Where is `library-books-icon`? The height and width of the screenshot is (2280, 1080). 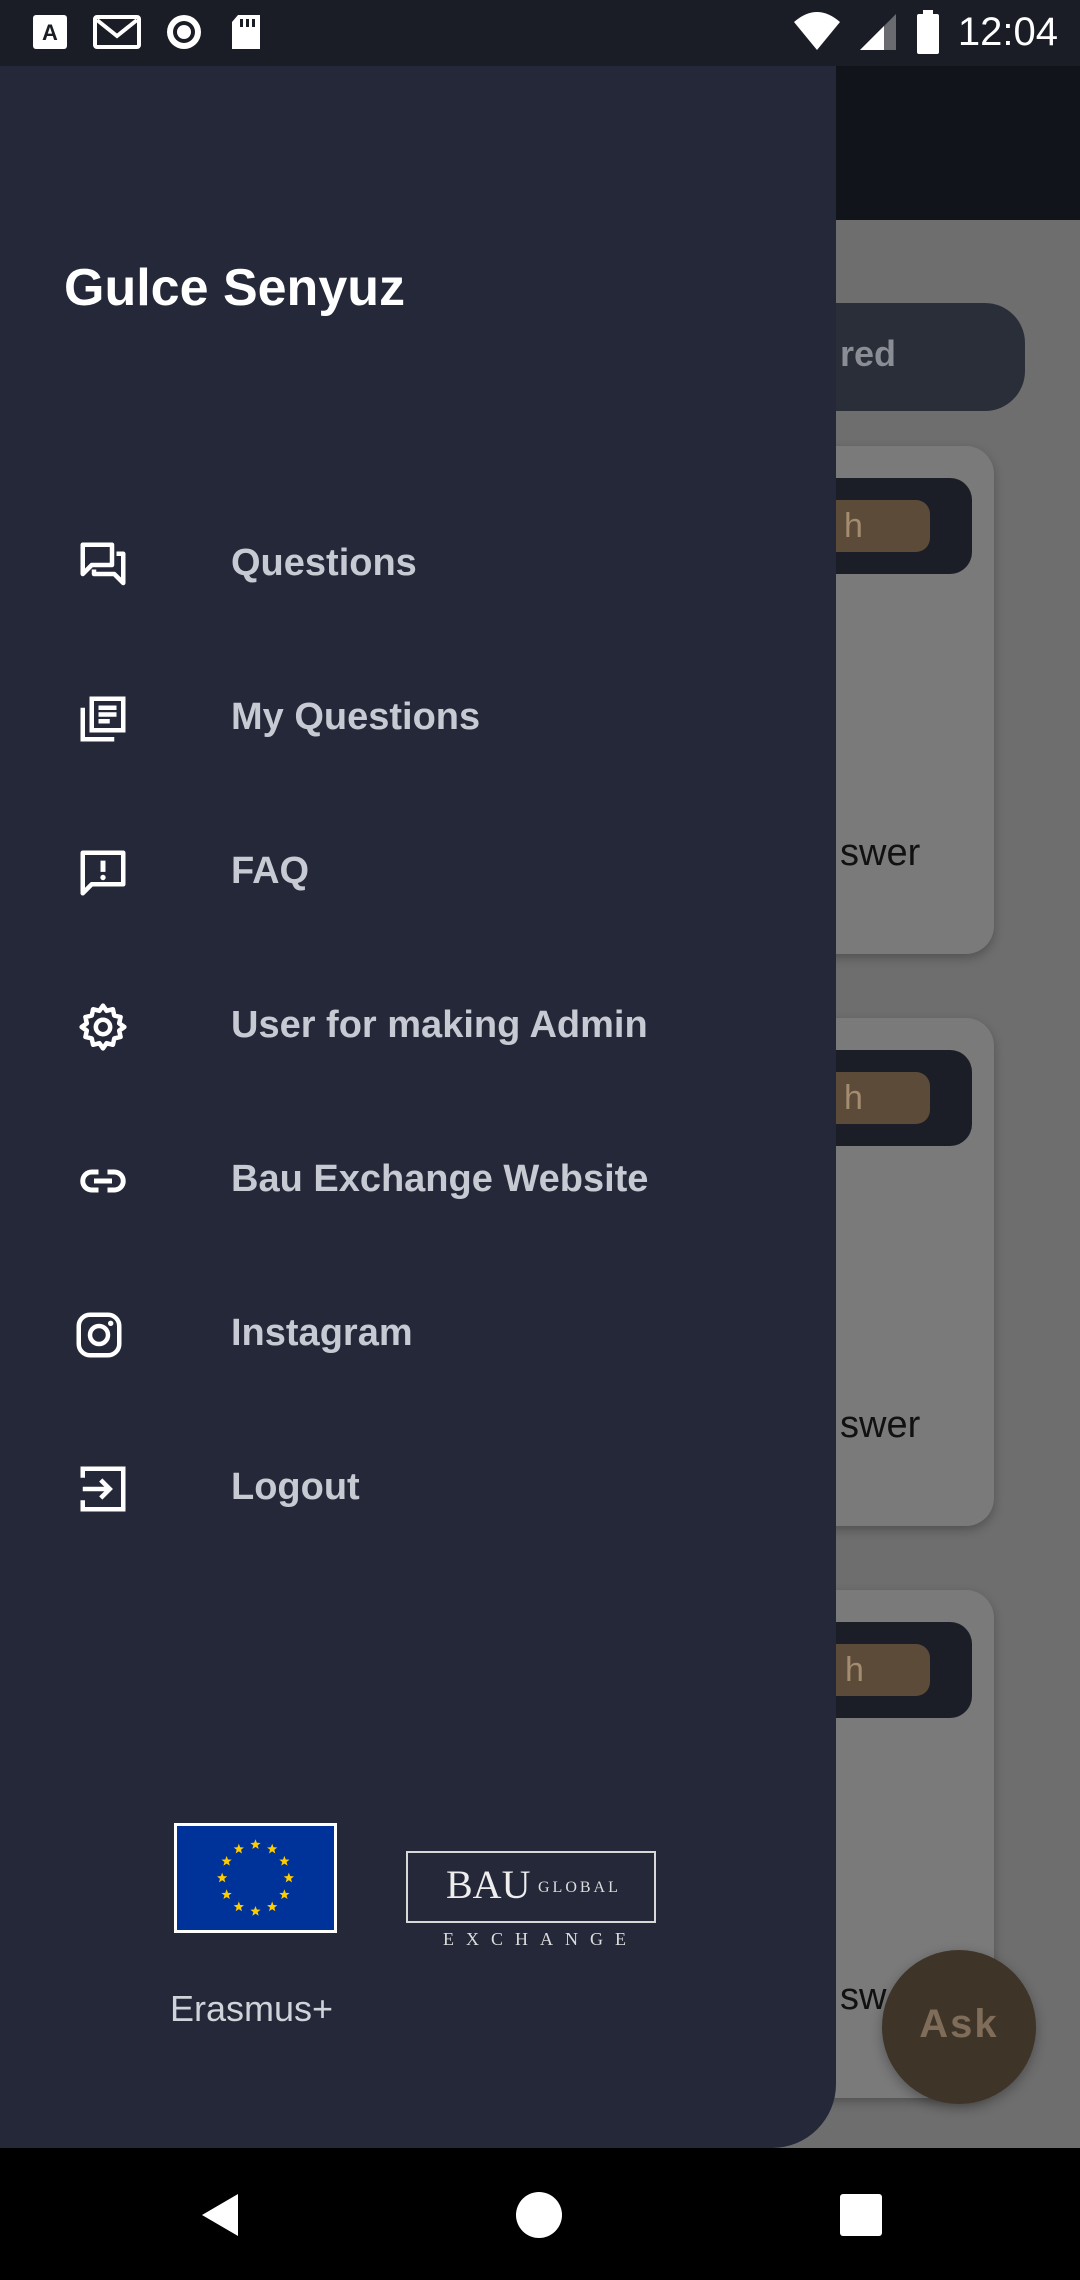 library-books-icon is located at coordinates (103, 719).